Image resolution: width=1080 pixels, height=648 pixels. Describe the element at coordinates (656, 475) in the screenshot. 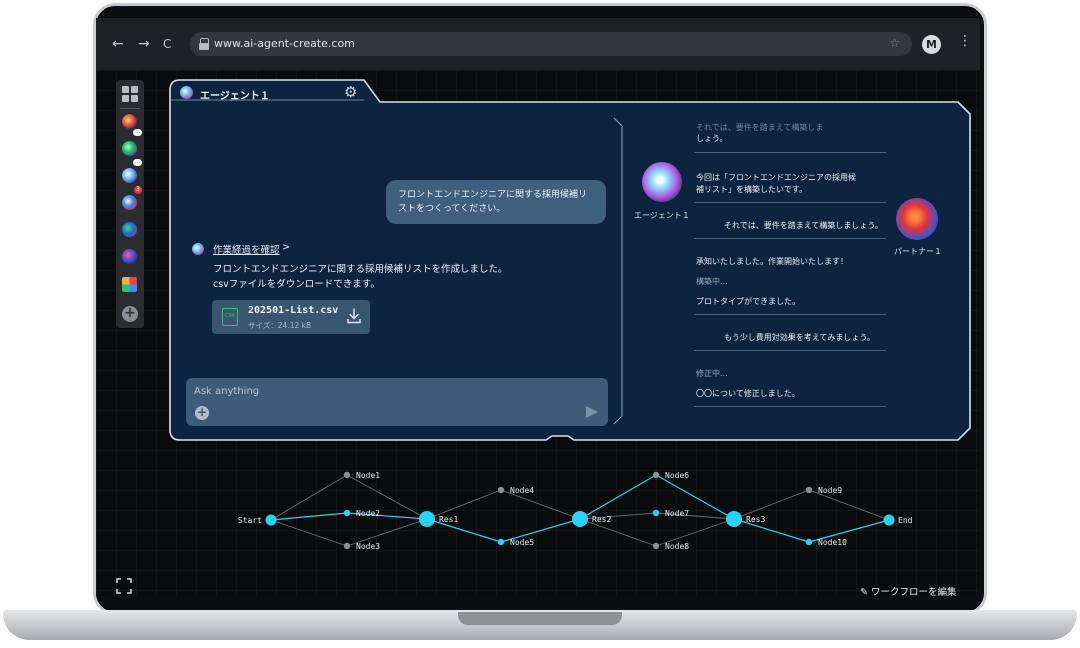

I see `workflow-node-node6` at that location.